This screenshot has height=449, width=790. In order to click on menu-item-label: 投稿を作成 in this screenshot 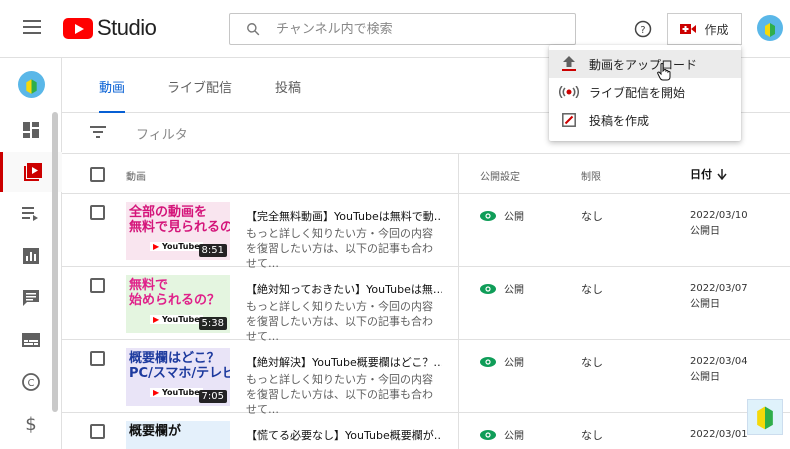, I will do `click(619, 120)`.